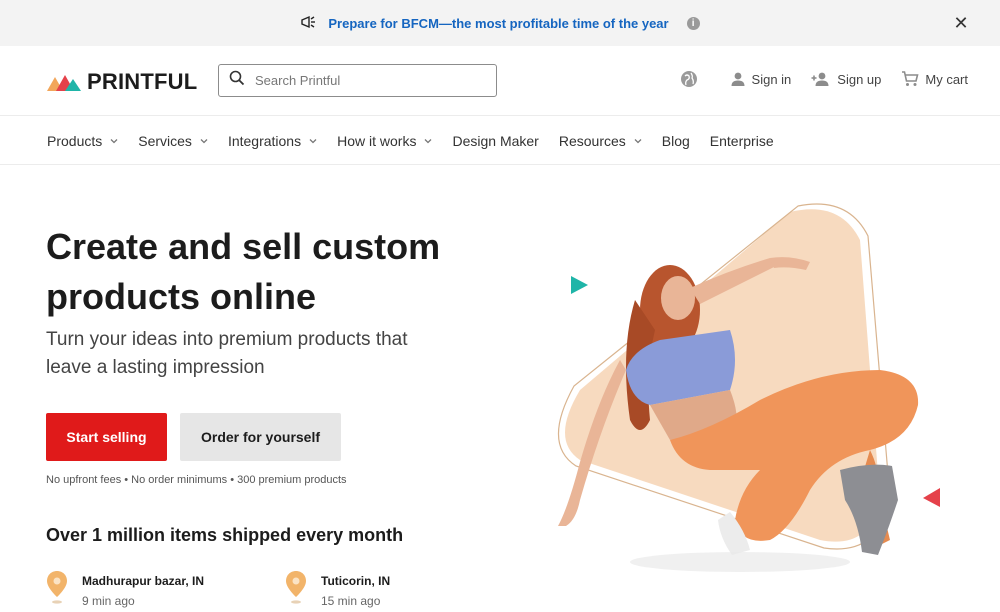  I want to click on nav-item-integrations: Integrations, so click(272, 141).